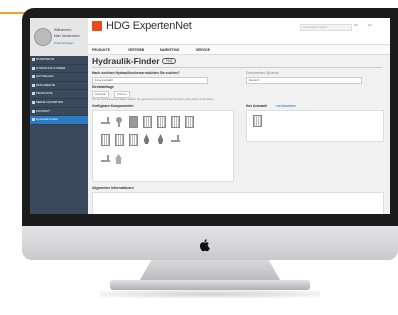 Image resolution: width=398 pixels, height=315 pixels. I want to click on search-icon, so click(33, 120).